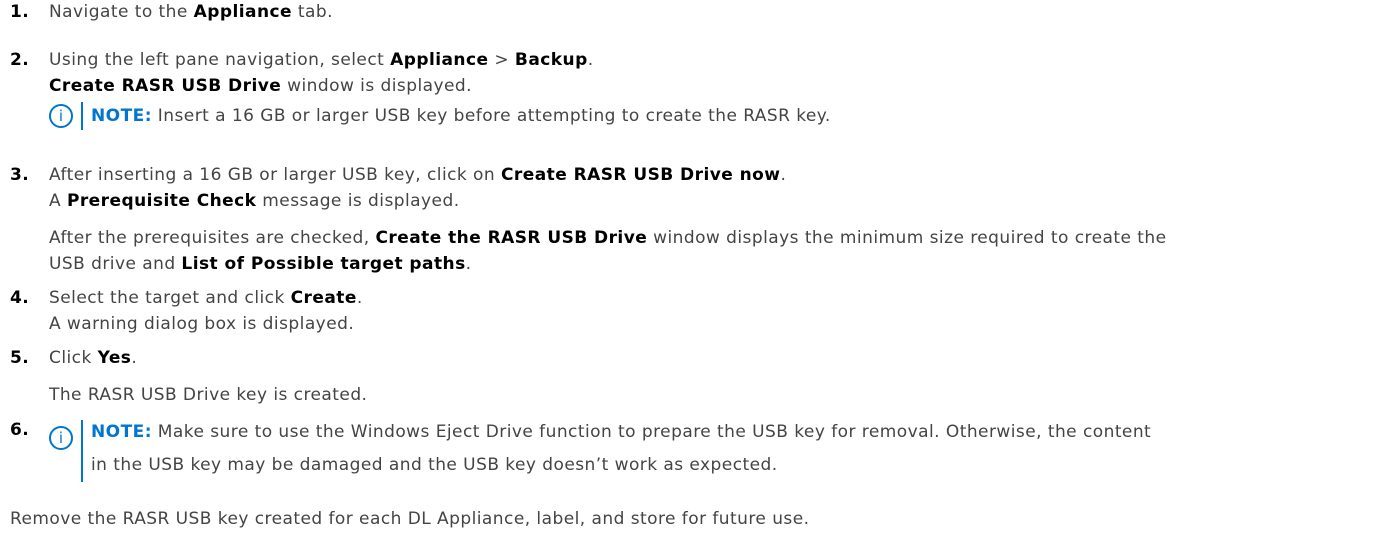 The height and width of the screenshot is (551, 1396). Describe the element at coordinates (20, 60) in the screenshot. I see `step-number: 2.` at that location.